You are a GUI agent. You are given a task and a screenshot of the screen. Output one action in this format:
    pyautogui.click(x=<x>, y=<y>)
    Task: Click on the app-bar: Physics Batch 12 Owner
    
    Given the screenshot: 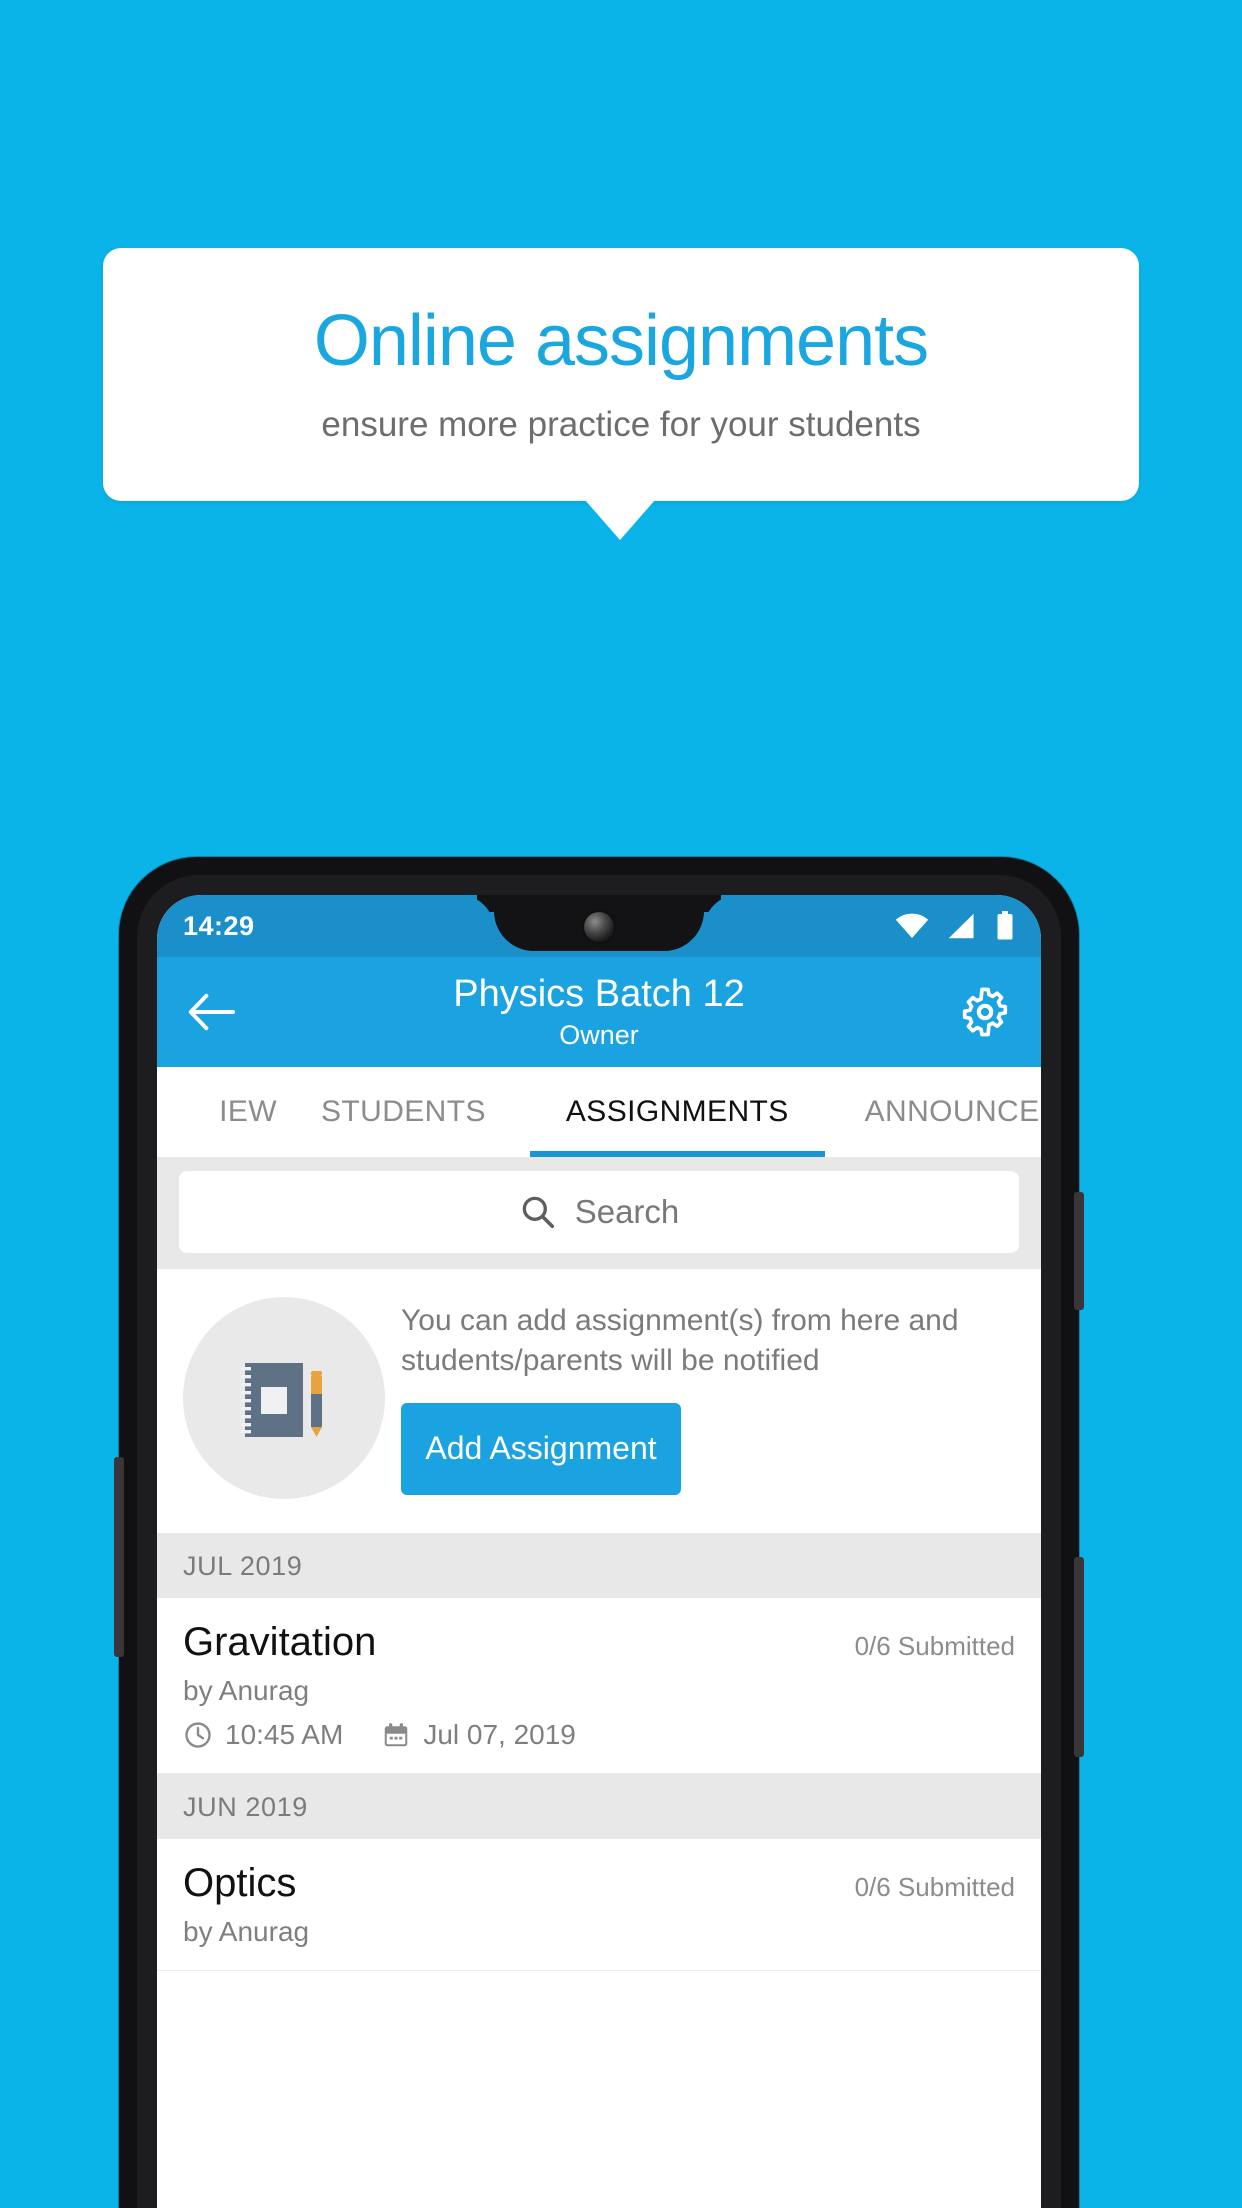 What is the action you would take?
    pyautogui.click(x=599, y=1012)
    